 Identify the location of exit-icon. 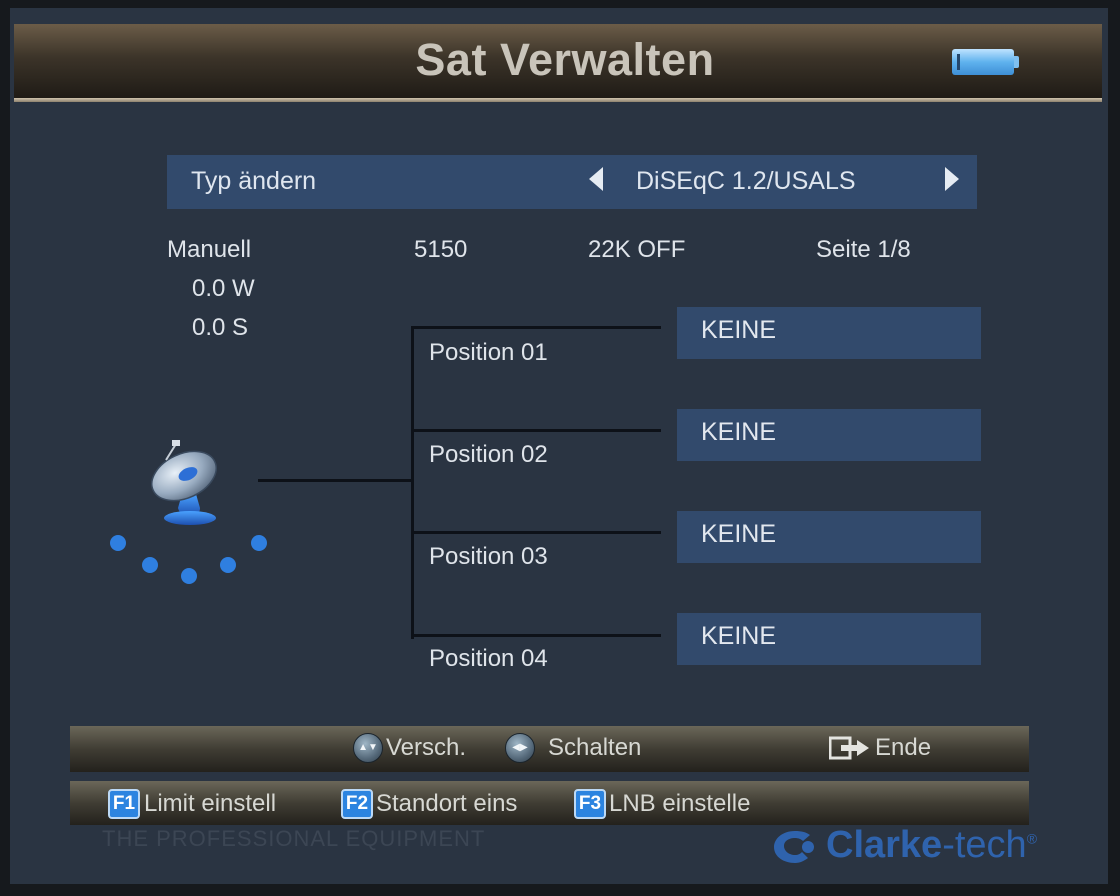
(849, 748).